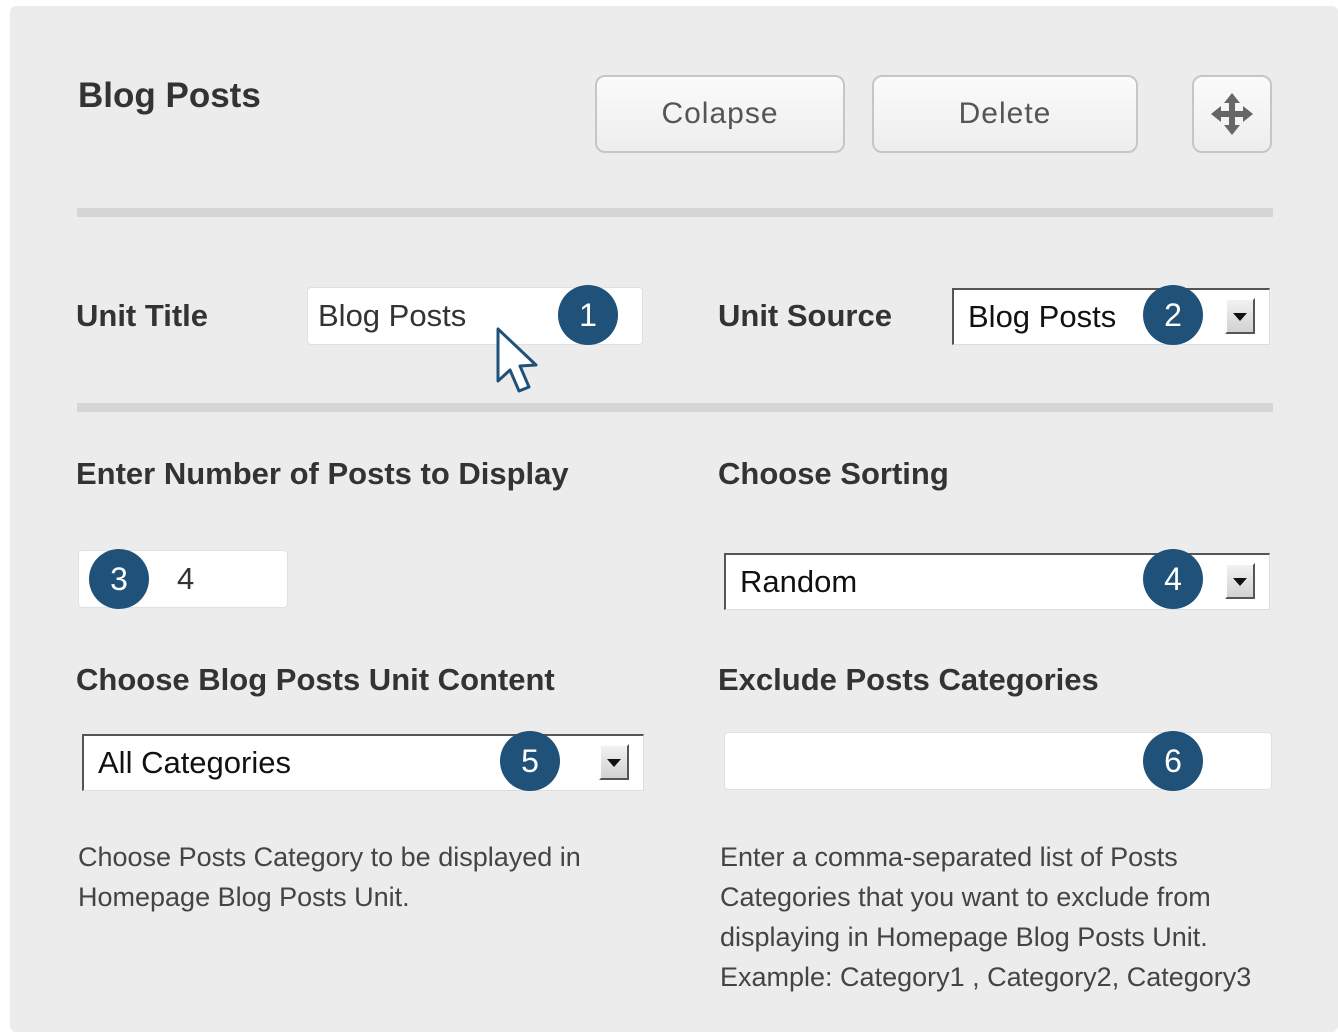 This screenshot has height=1032, width=1338. Describe the element at coordinates (720, 114) in the screenshot. I see `collapse-button: Colapse` at that location.